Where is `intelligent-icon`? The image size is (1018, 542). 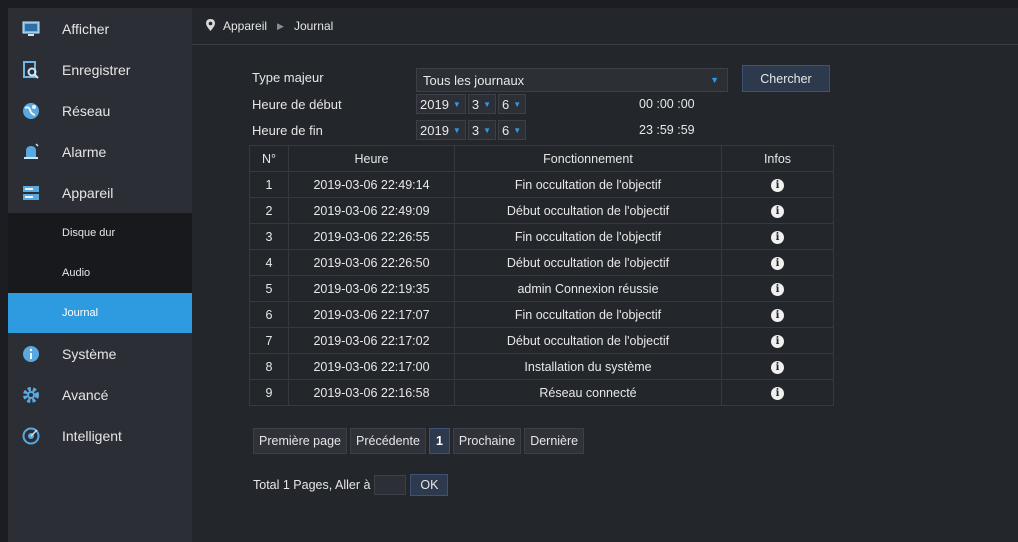 intelligent-icon is located at coordinates (31, 436).